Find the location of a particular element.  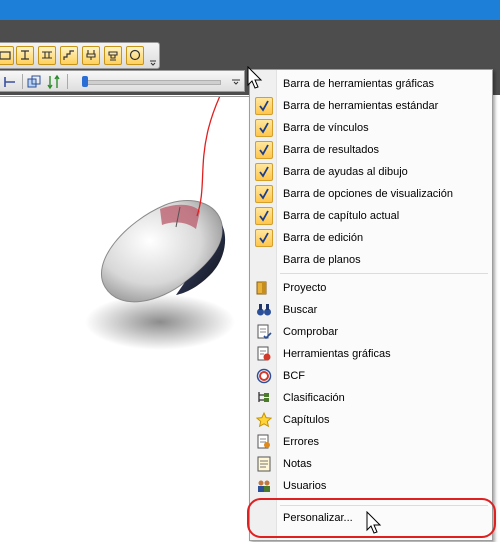

menu-item-label: Barra de planos is located at coordinates (322, 260).